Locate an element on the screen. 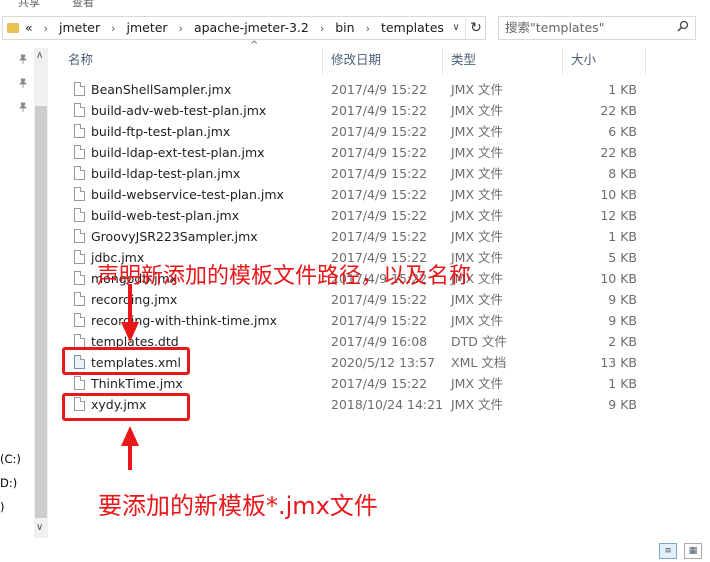 The image size is (710, 562). address-dropdown-icon: ∨ is located at coordinates (456, 28).